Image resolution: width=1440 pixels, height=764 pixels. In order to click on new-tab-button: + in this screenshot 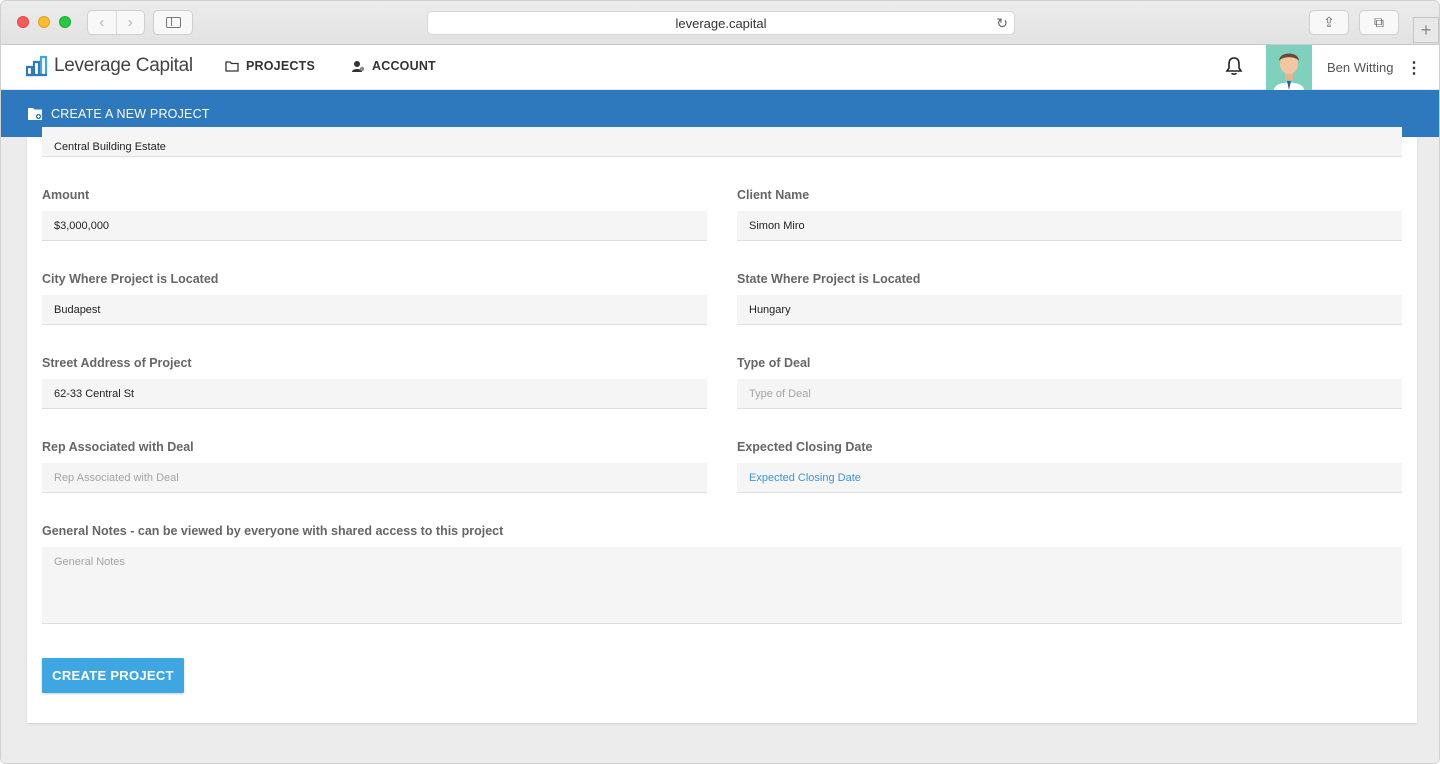, I will do `click(1426, 30)`.